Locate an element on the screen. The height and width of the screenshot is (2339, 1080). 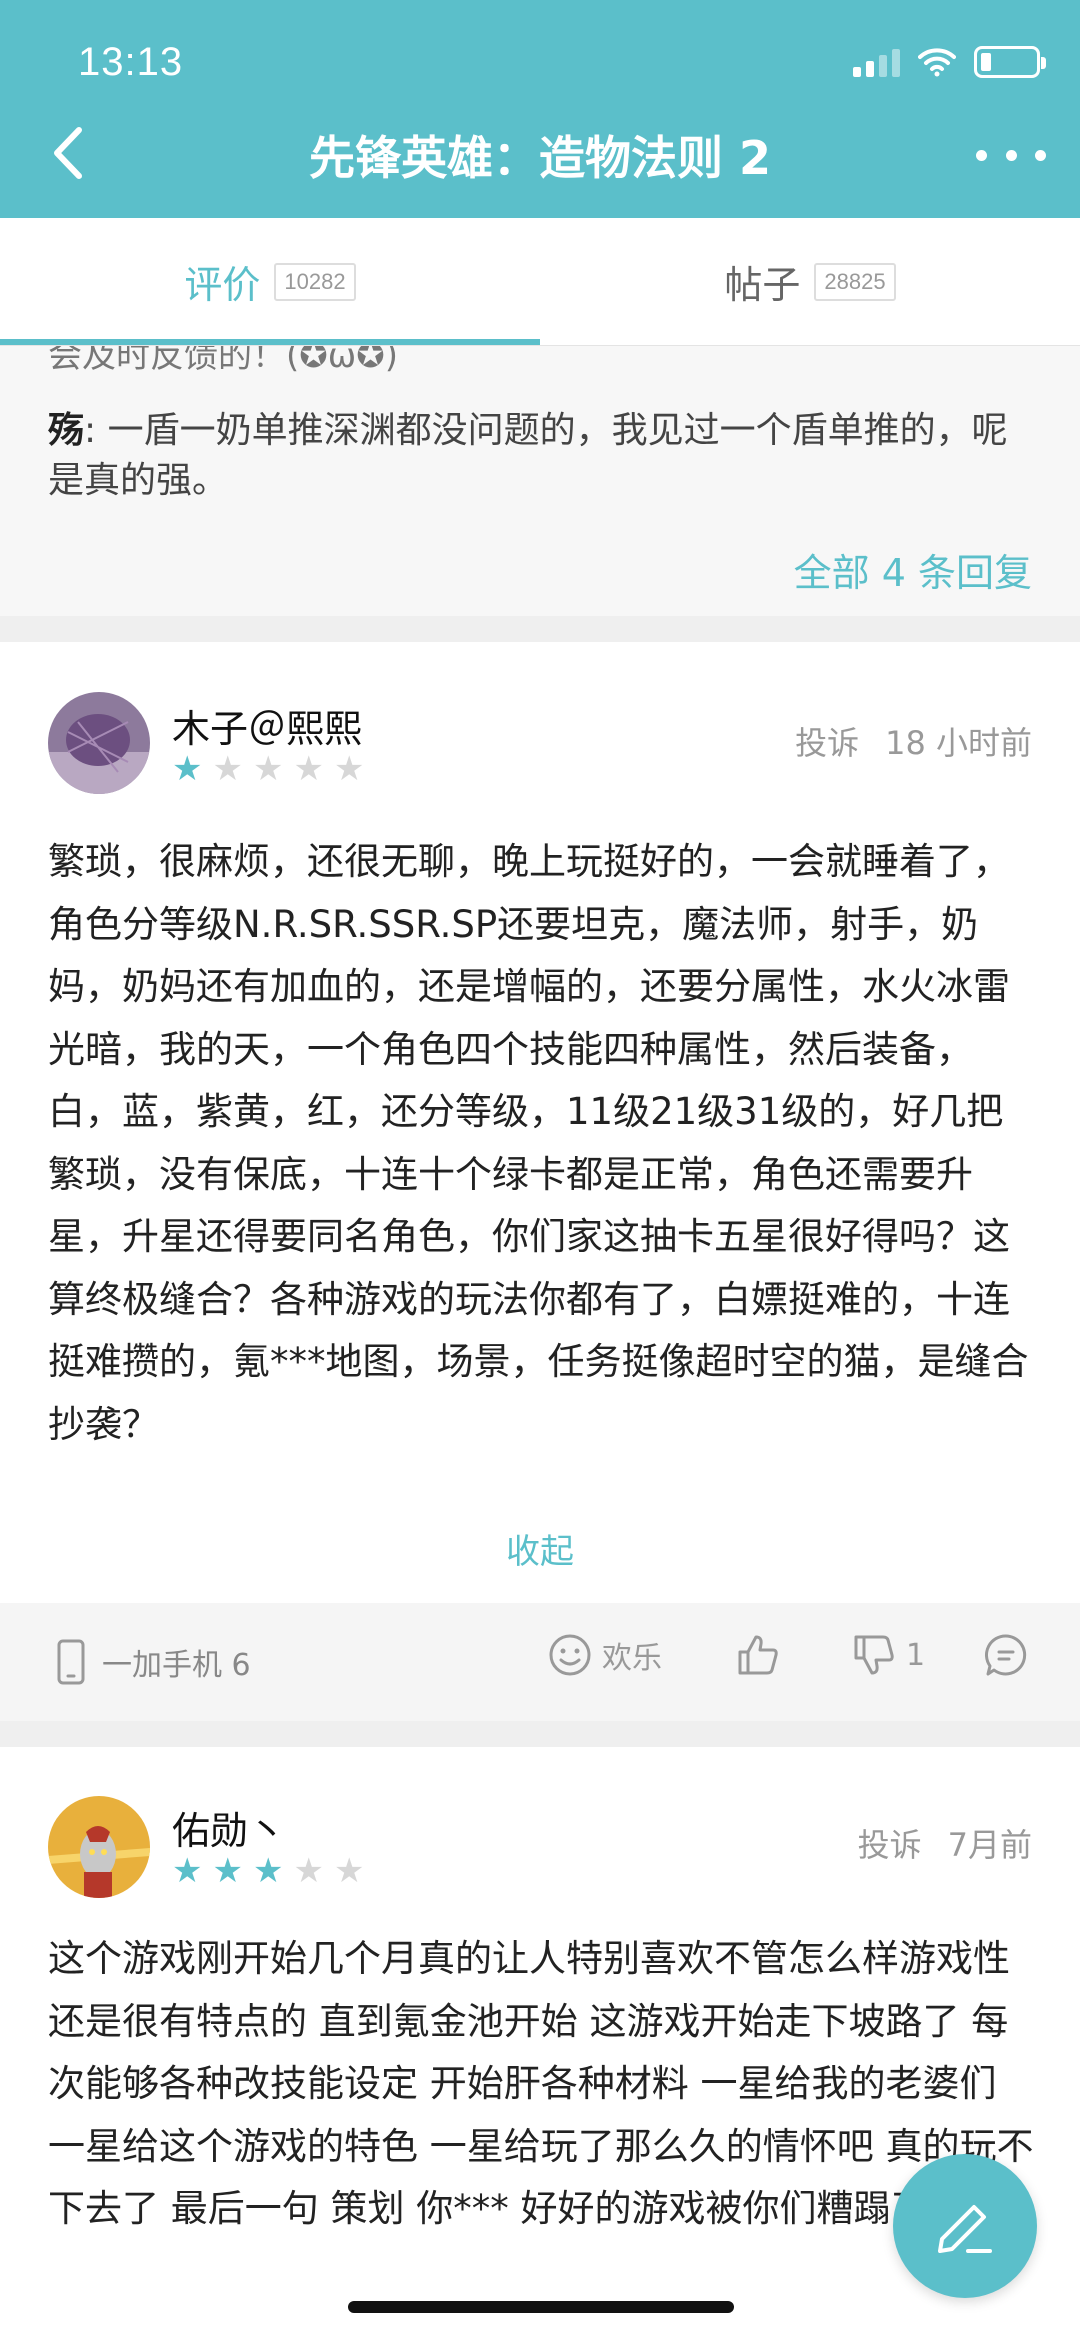
comment-button is located at coordinates (1006, 1655).